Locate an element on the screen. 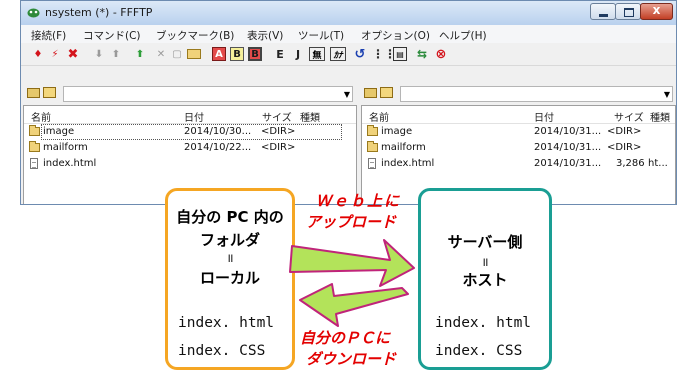  upload-arrow is located at coordinates (352, 263).